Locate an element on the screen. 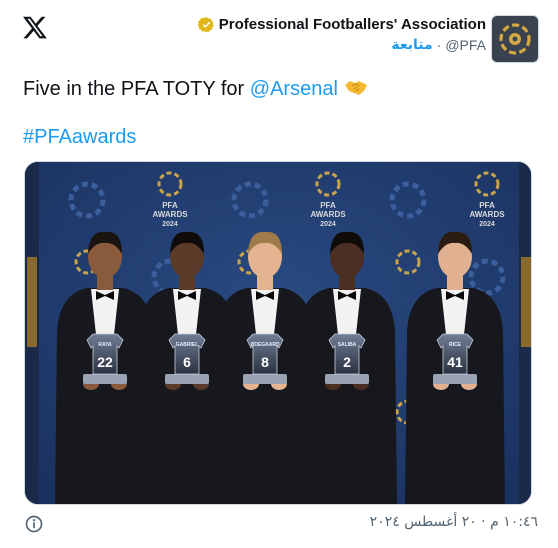 The height and width of the screenshot is (548, 558). x-logo-icon is located at coordinates (35, 27).